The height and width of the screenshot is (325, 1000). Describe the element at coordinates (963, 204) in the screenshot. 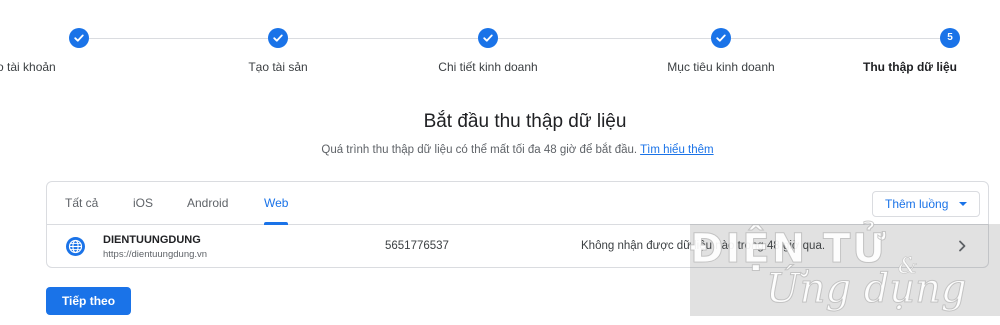

I see `caret-down-icon` at that location.